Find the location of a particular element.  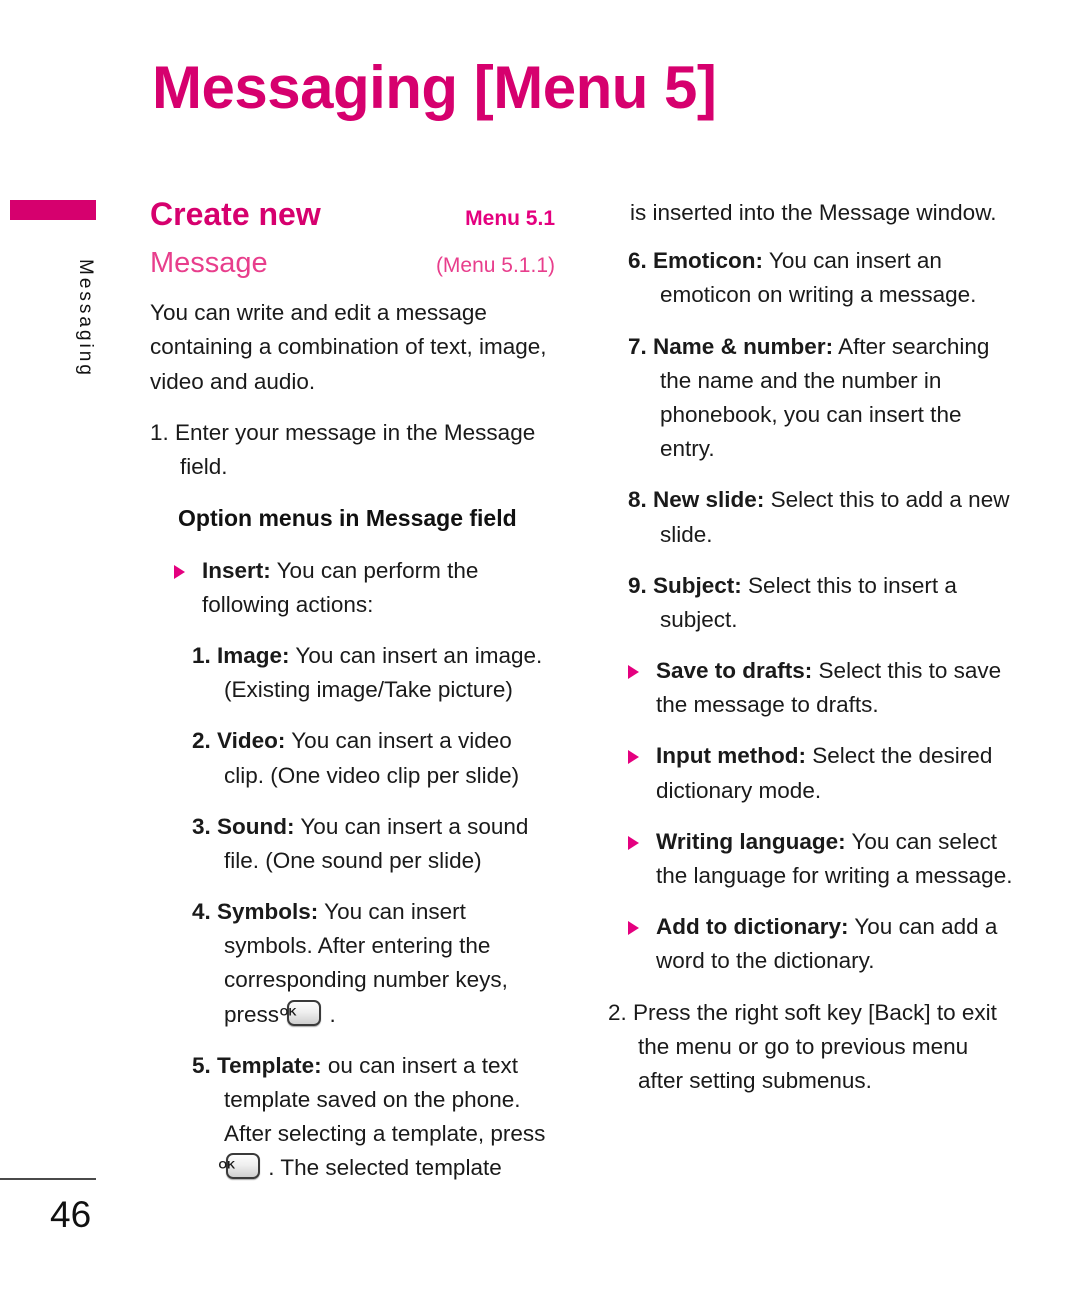

subsection-menu-ref: (Menu 5.1.1) is located at coordinates (495, 265).